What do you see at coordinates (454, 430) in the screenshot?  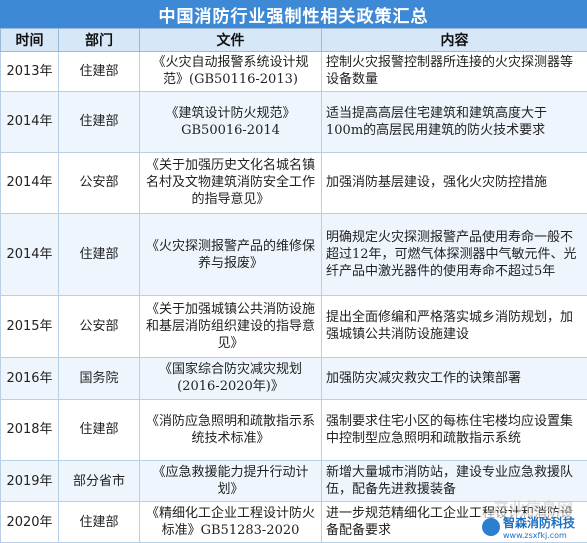 I see `cell-content: 强制要求住宅小区的每栋住宅楼均应设置集中控制型应急照明和疏散指示系统` at bounding box center [454, 430].